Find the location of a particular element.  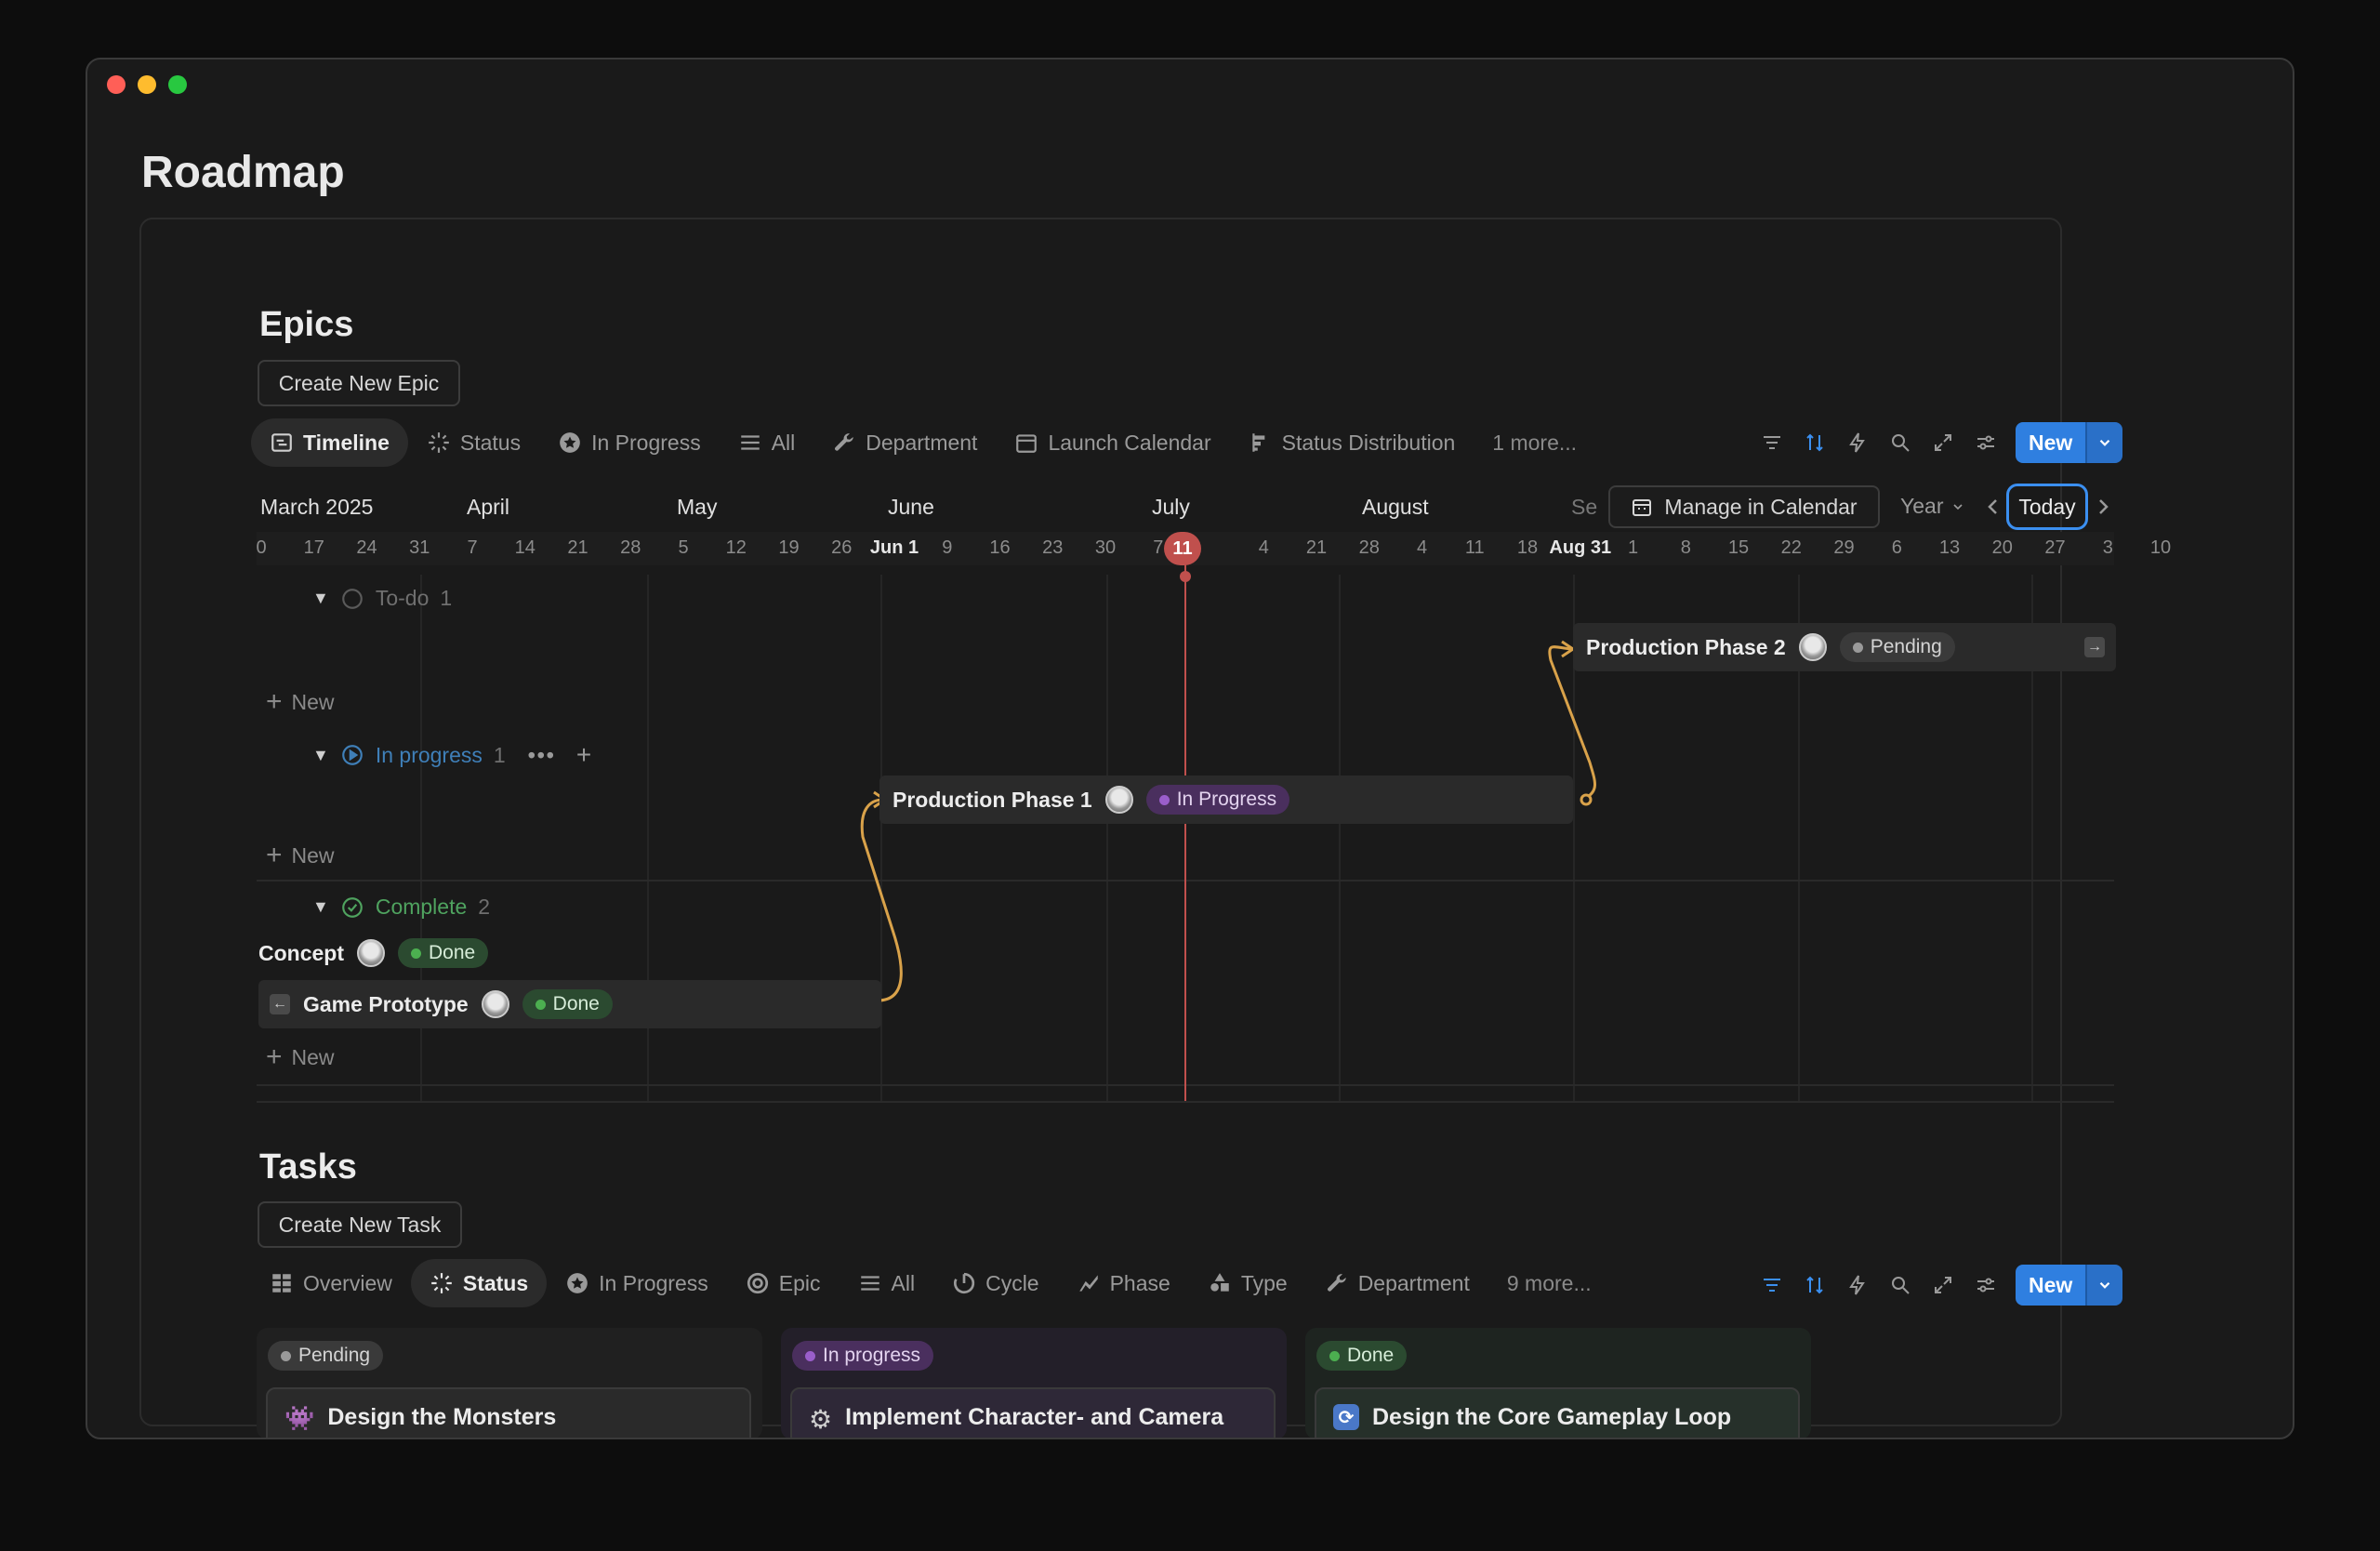

board-column-pending: Pending 👾 Design the Monsters is located at coordinates (509, 1383).